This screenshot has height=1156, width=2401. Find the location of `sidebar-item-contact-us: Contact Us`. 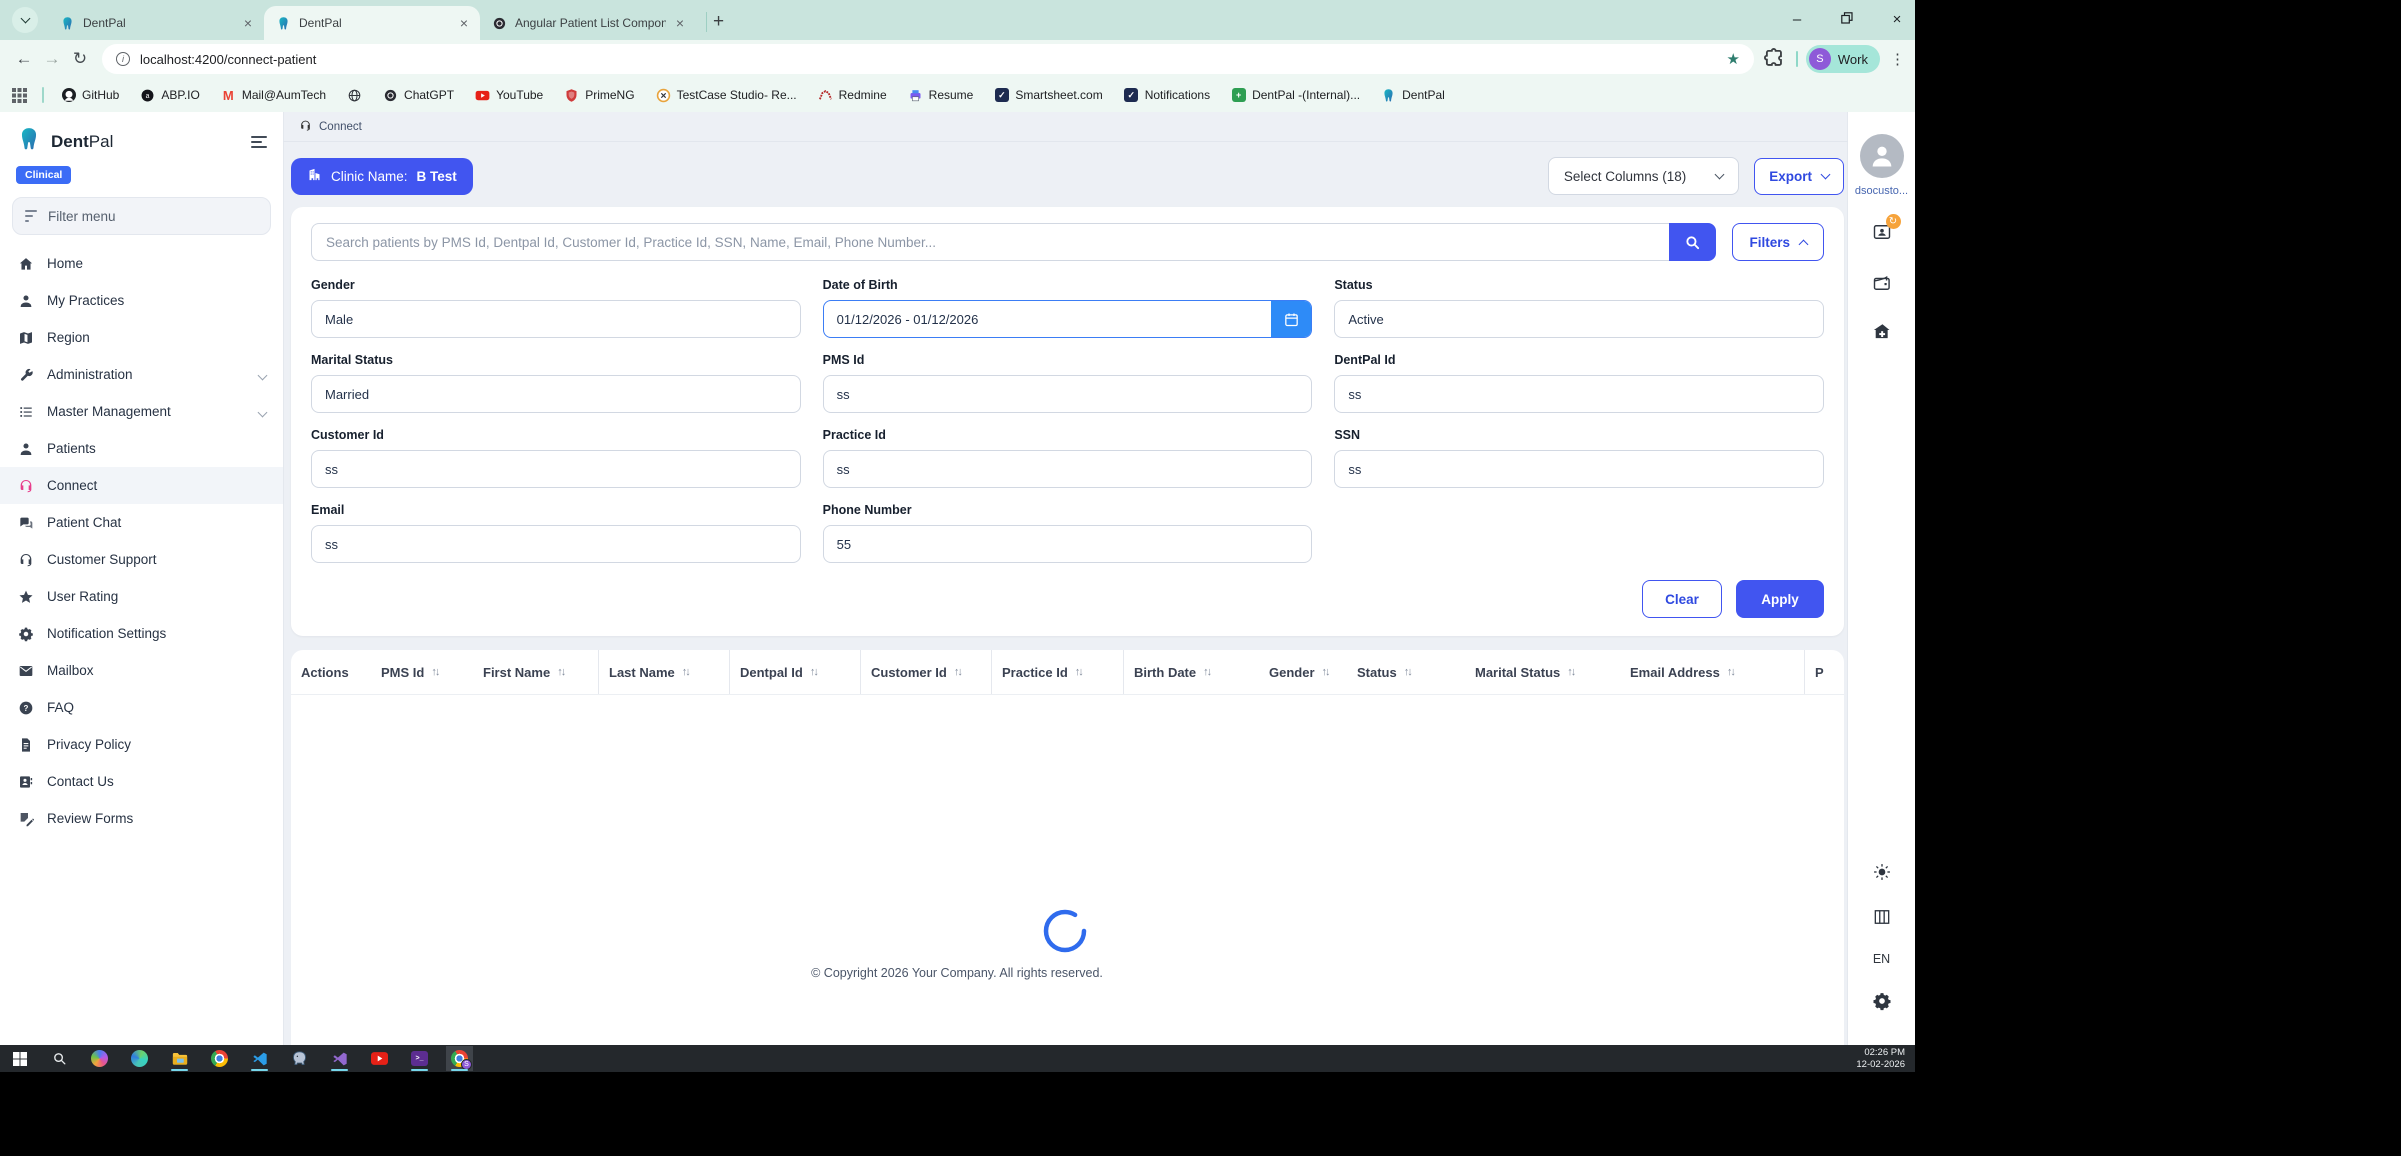

sidebar-item-contact-us: Contact Us is located at coordinates (141, 781).